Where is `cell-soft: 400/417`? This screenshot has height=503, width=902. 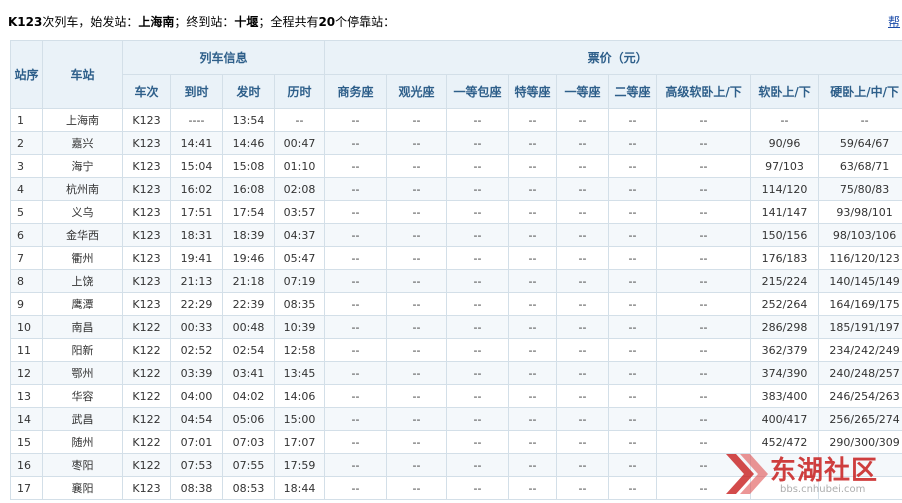
cell-soft: 400/417 is located at coordinates (785, 419).